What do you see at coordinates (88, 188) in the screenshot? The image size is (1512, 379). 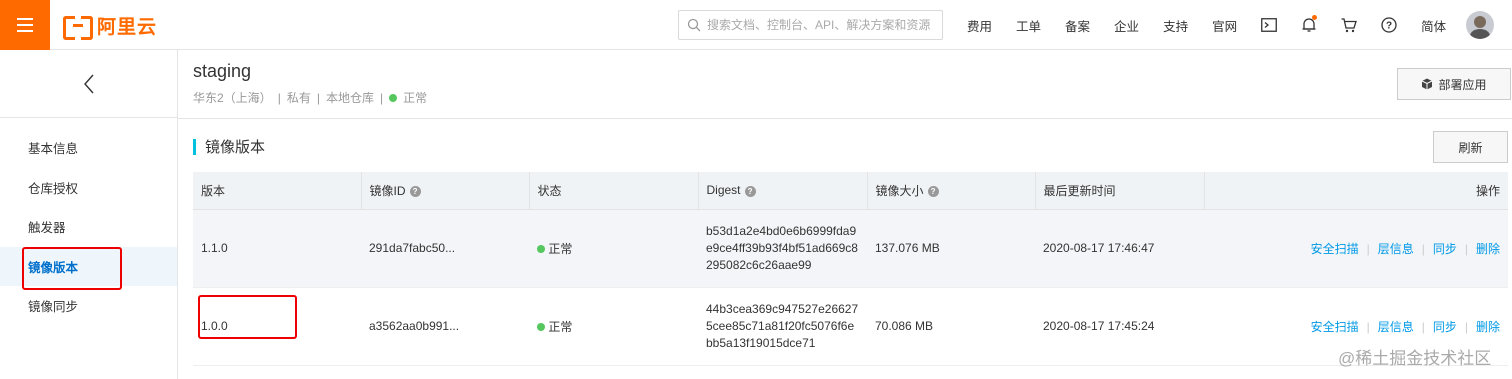 I see `sidebar-item-repo-authorization: 仓库授权` at bounding box center [88, 188].